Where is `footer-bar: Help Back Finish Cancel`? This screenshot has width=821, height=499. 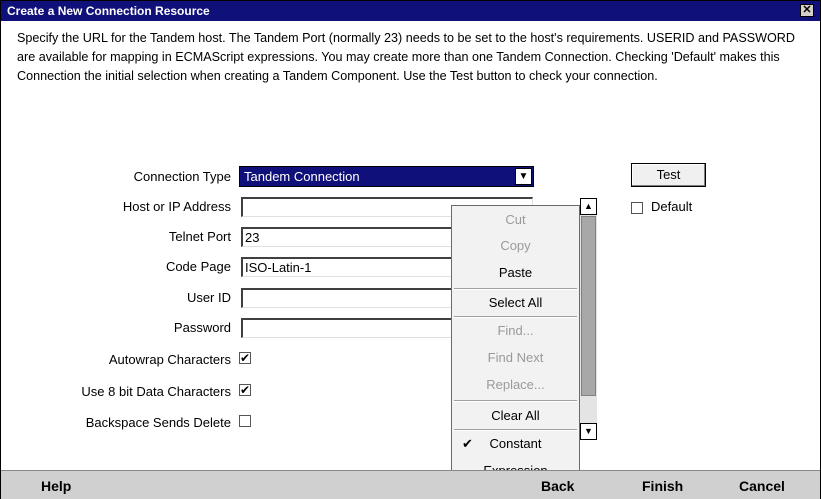
footer-bar: Help Back Finish Cancel is located at coordinates (410, 484).